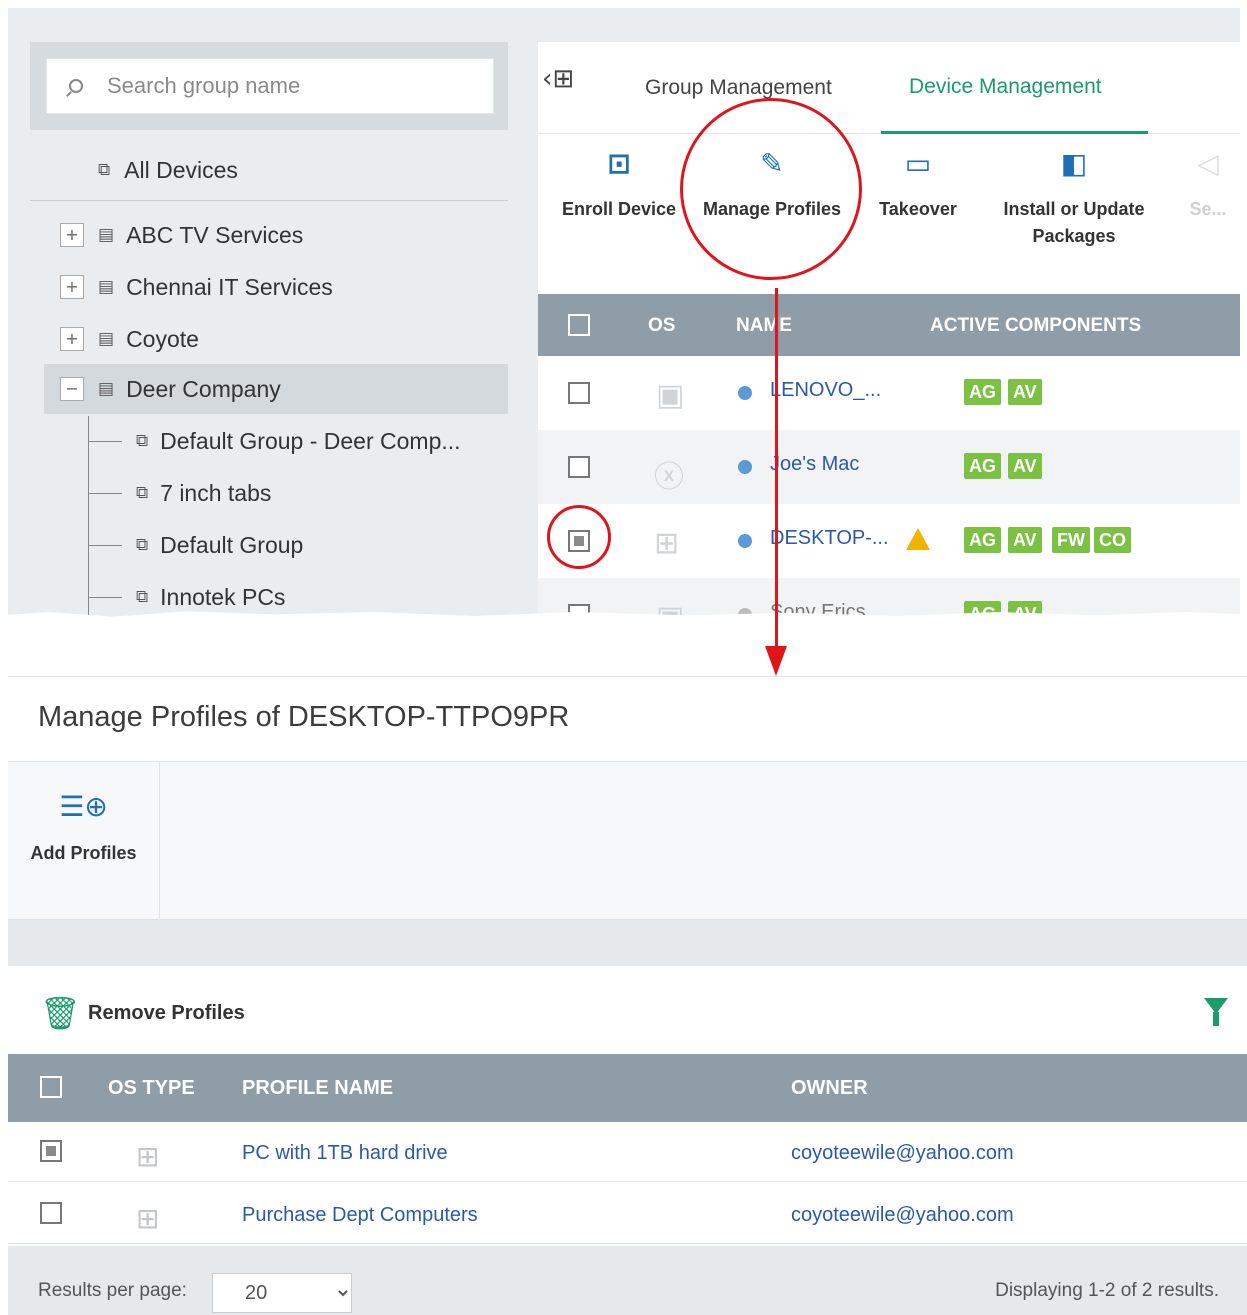 Image resolution: width=1247 pixels, height=1315 pixels. Describe the element at coordinates (1074, 200) in the screenshot. I see `install-update-packages-button: ◧ Install or Update Packages` at that location.